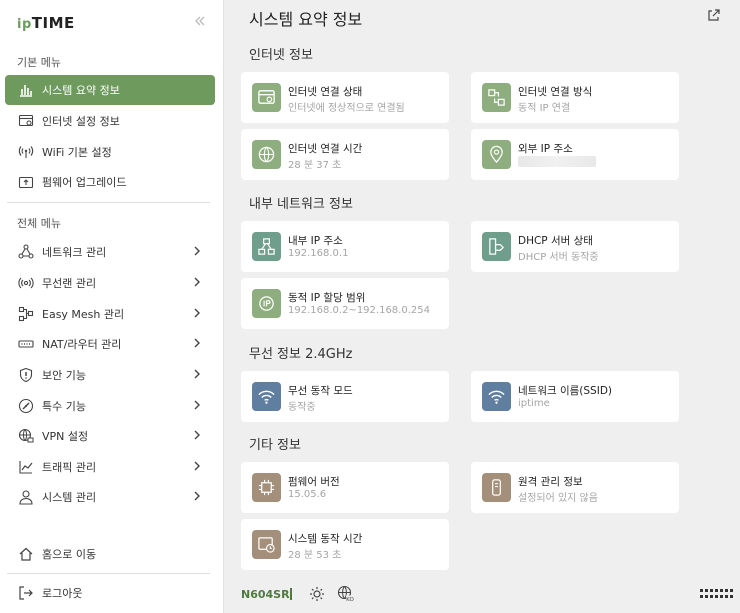 This screenshot has width=740, height=613. What do you see at coordinates (575, 97) in the screenshot?
I see `card-connection-type: 인터넷 연결 방식 동적 IP 연결` at bounding box center [575, 97].